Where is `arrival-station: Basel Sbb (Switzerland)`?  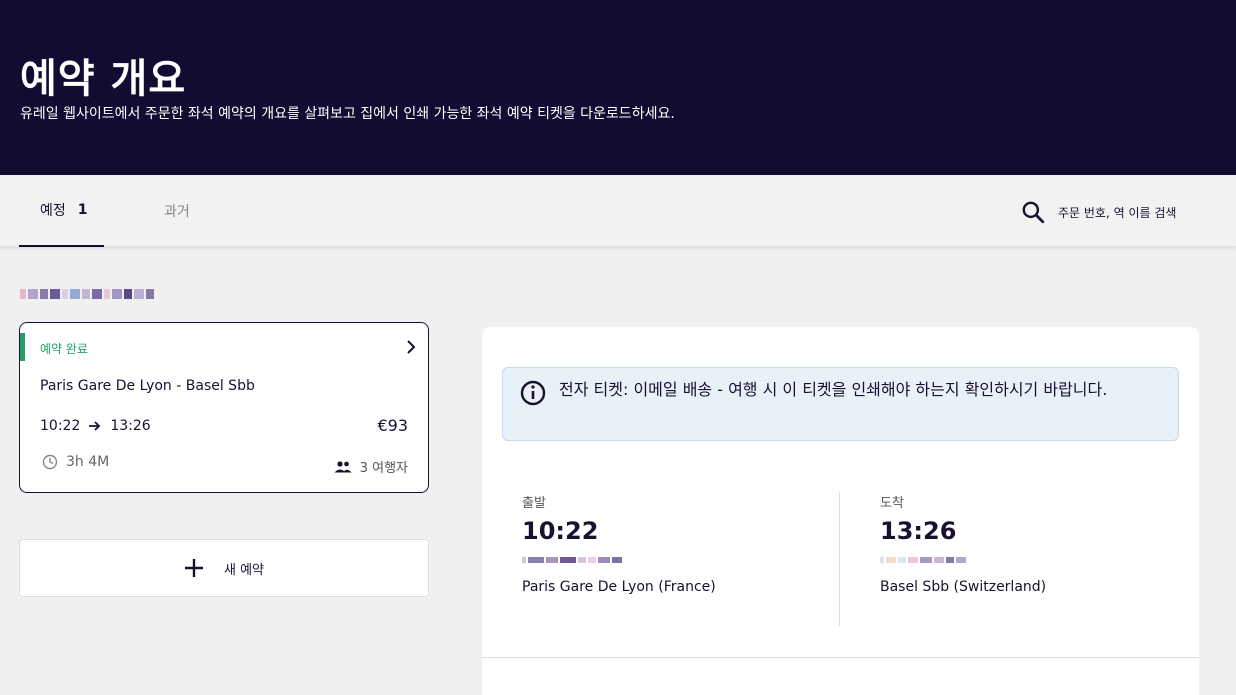
arrival-station: Basel Sbb (Switzerland) is located at coordinates (963, 587).